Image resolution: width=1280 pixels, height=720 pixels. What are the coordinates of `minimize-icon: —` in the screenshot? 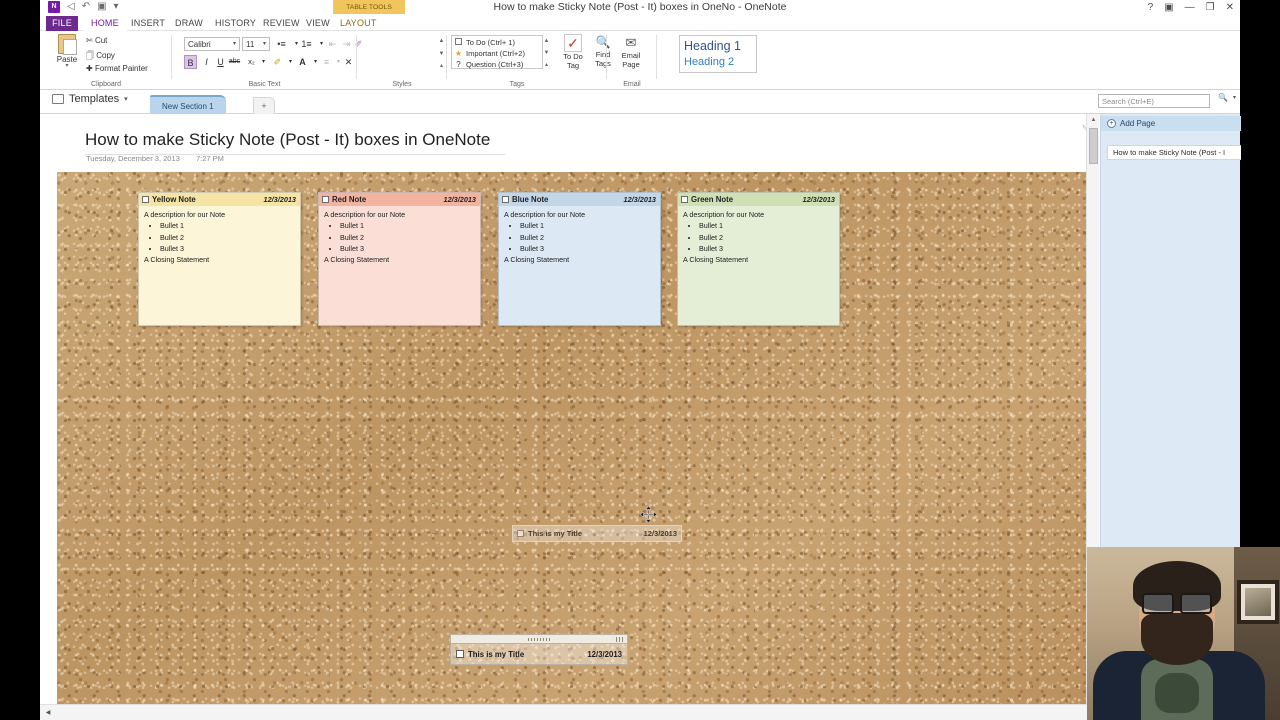 It's located at (1190, 8).